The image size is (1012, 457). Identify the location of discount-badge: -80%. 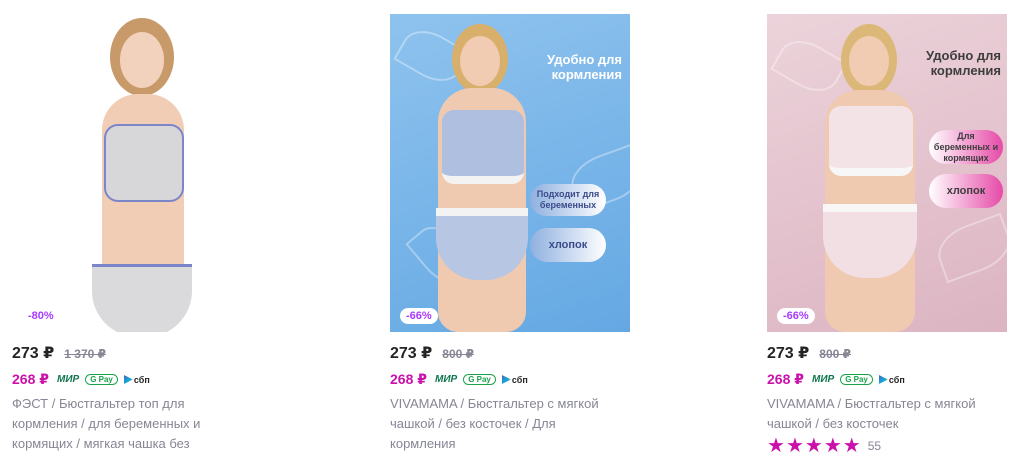
(41, 316).